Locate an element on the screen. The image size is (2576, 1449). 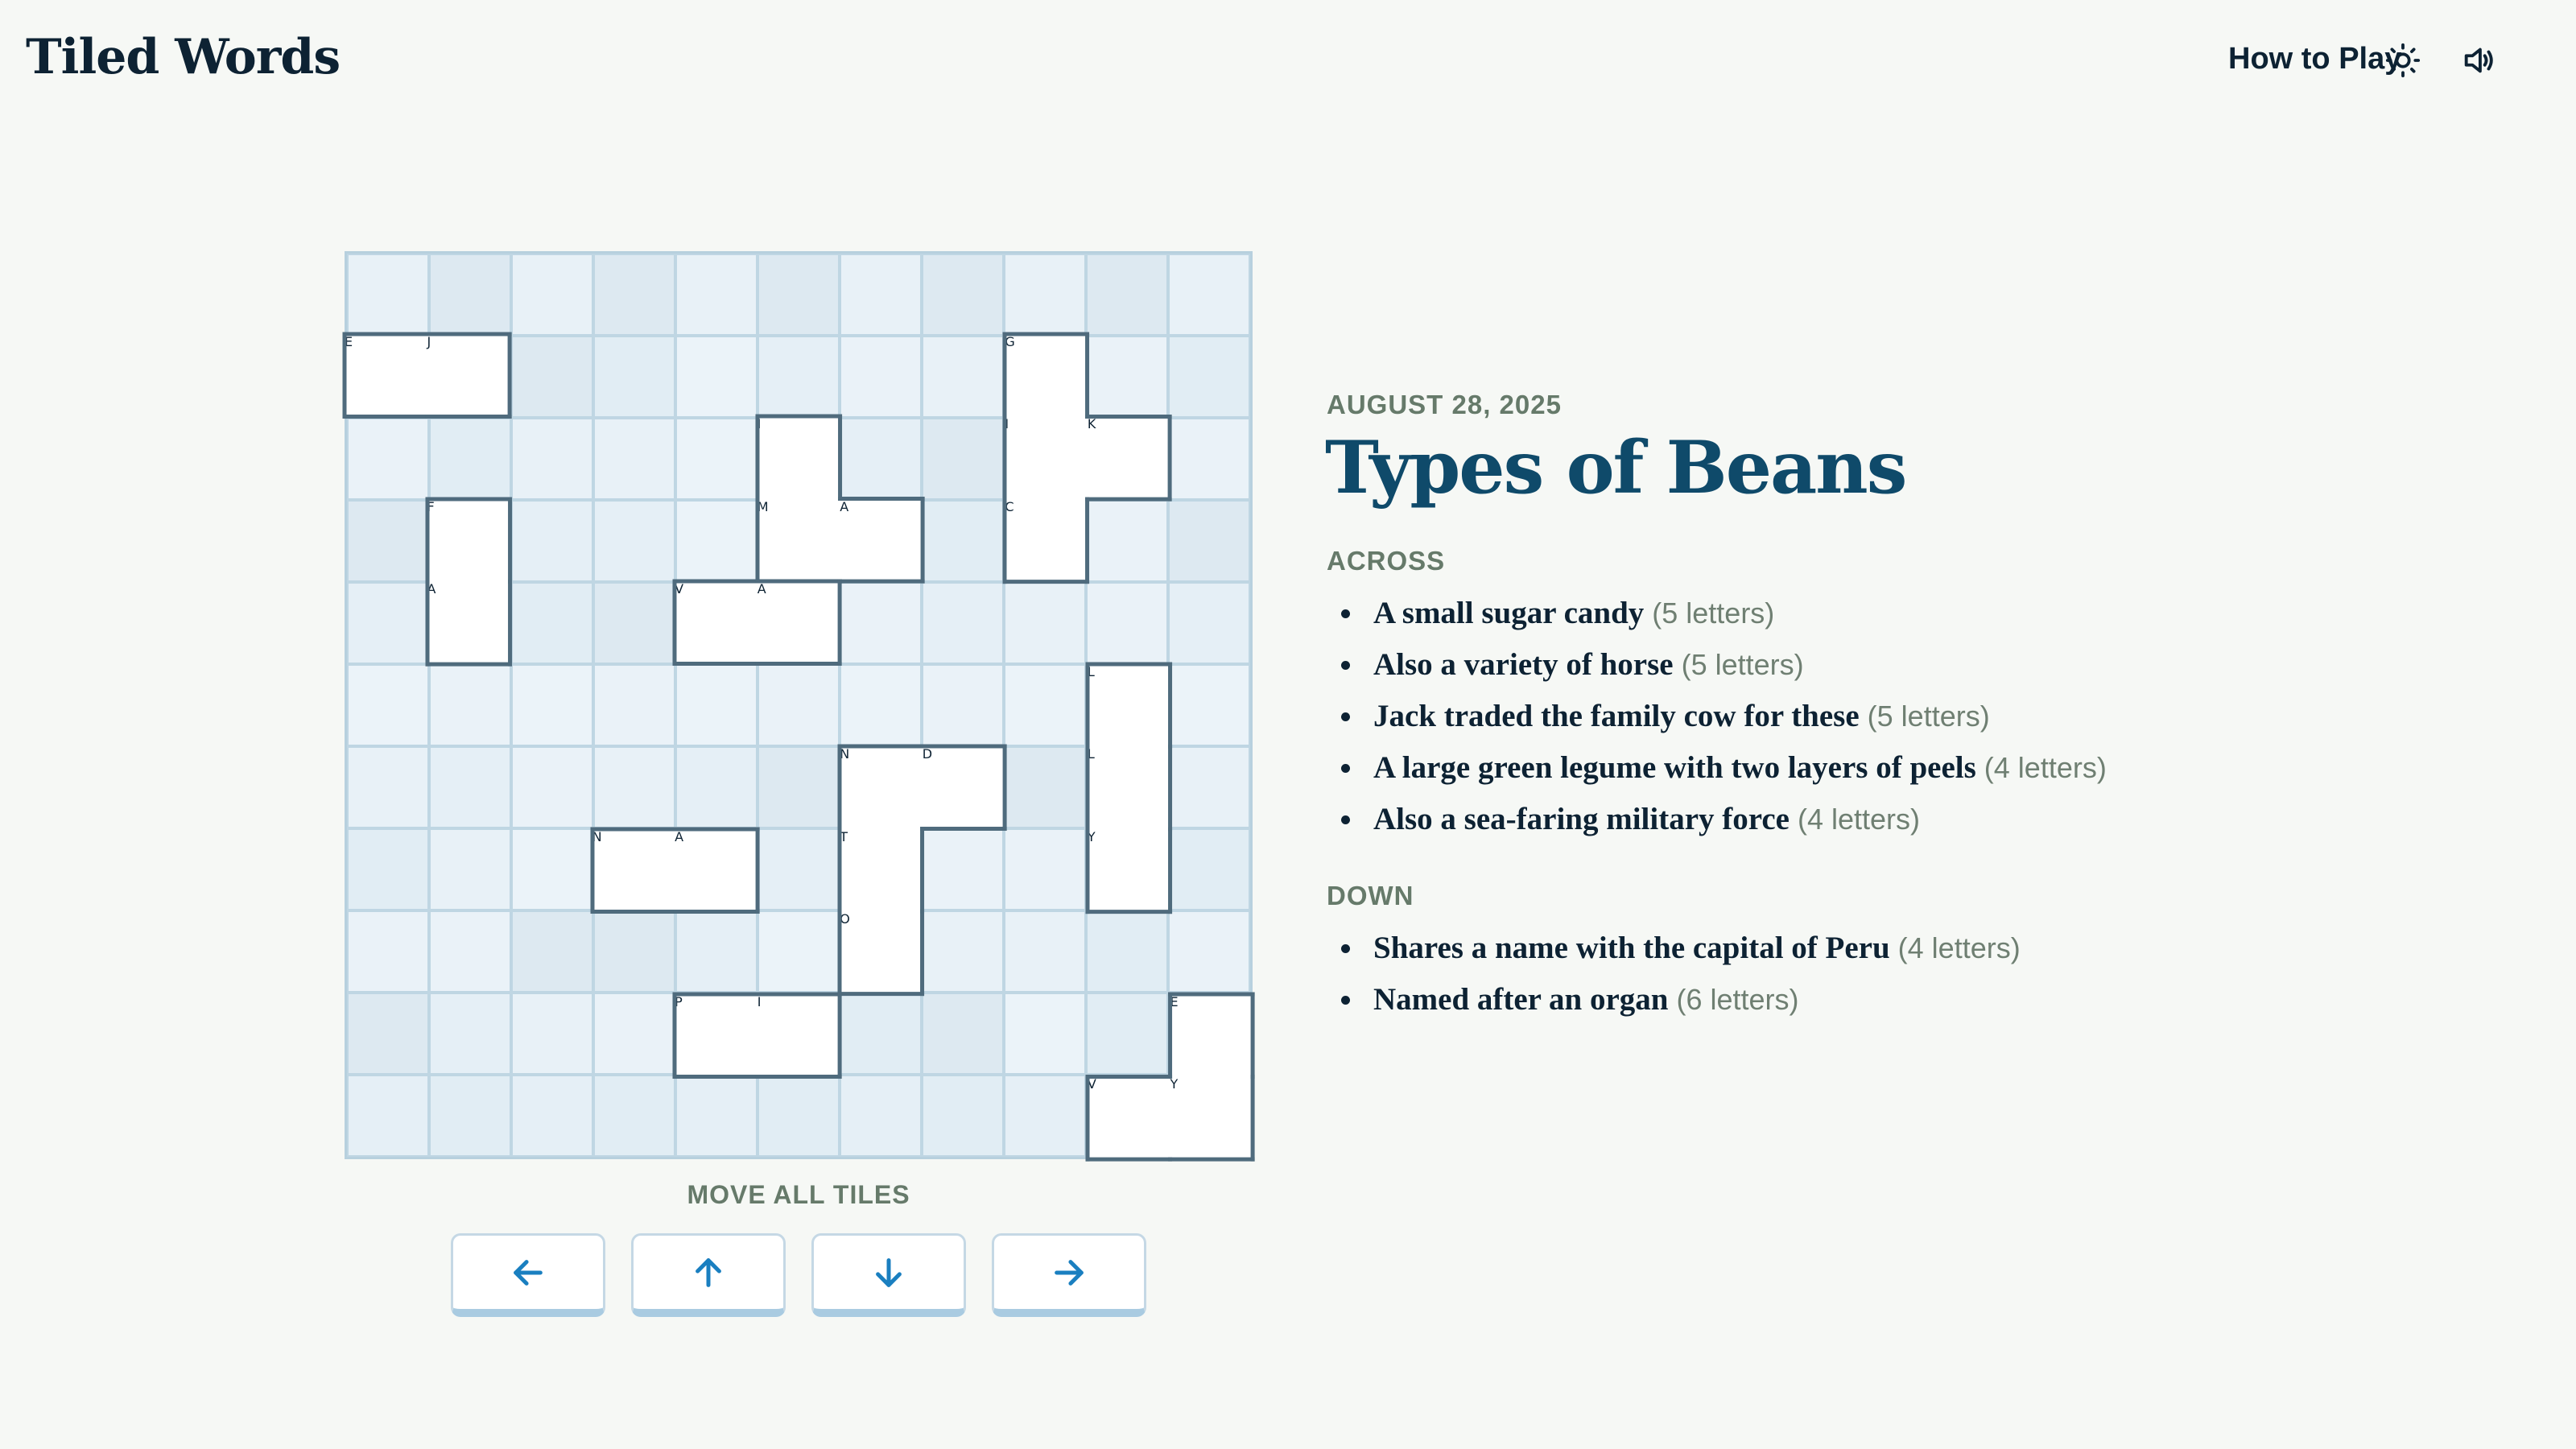
tile-fa: FA is located at coordinates (468, 582).